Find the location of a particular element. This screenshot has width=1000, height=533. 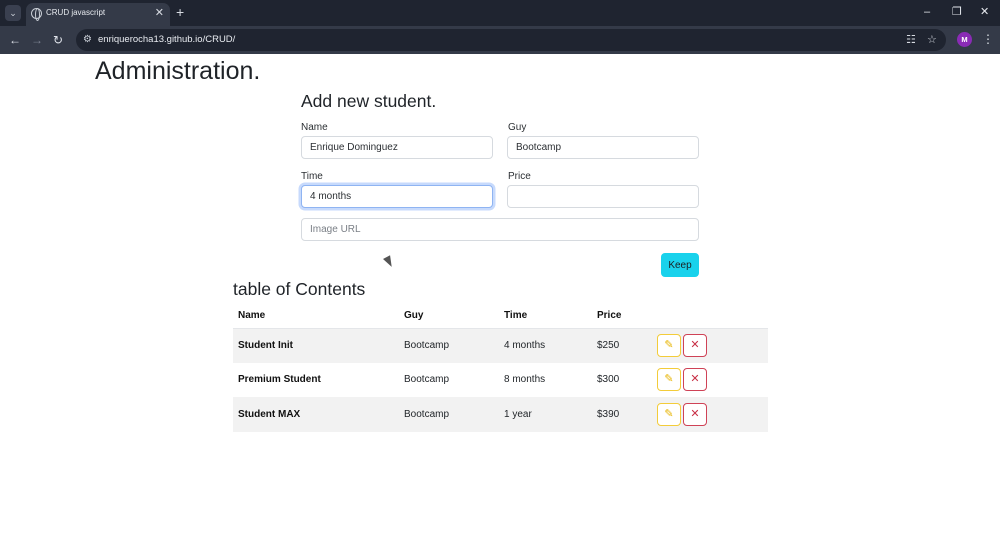

table-row: Student Init Bootcamp 4 months $250 ✎ ✕ is located at coordinates (500, 345).